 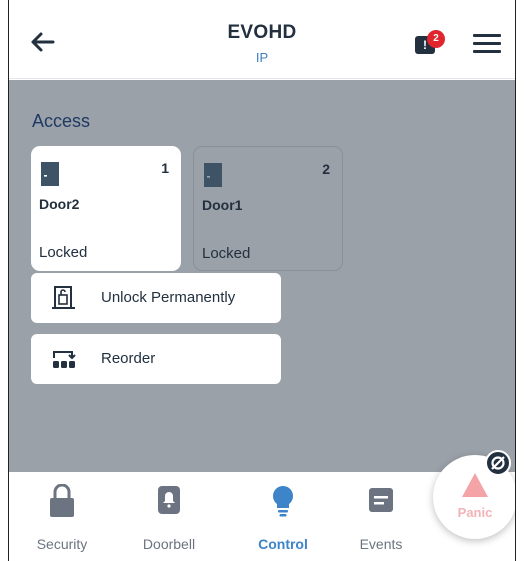 I want to click on nav-item-security: Security, so click(x=62, y=520).